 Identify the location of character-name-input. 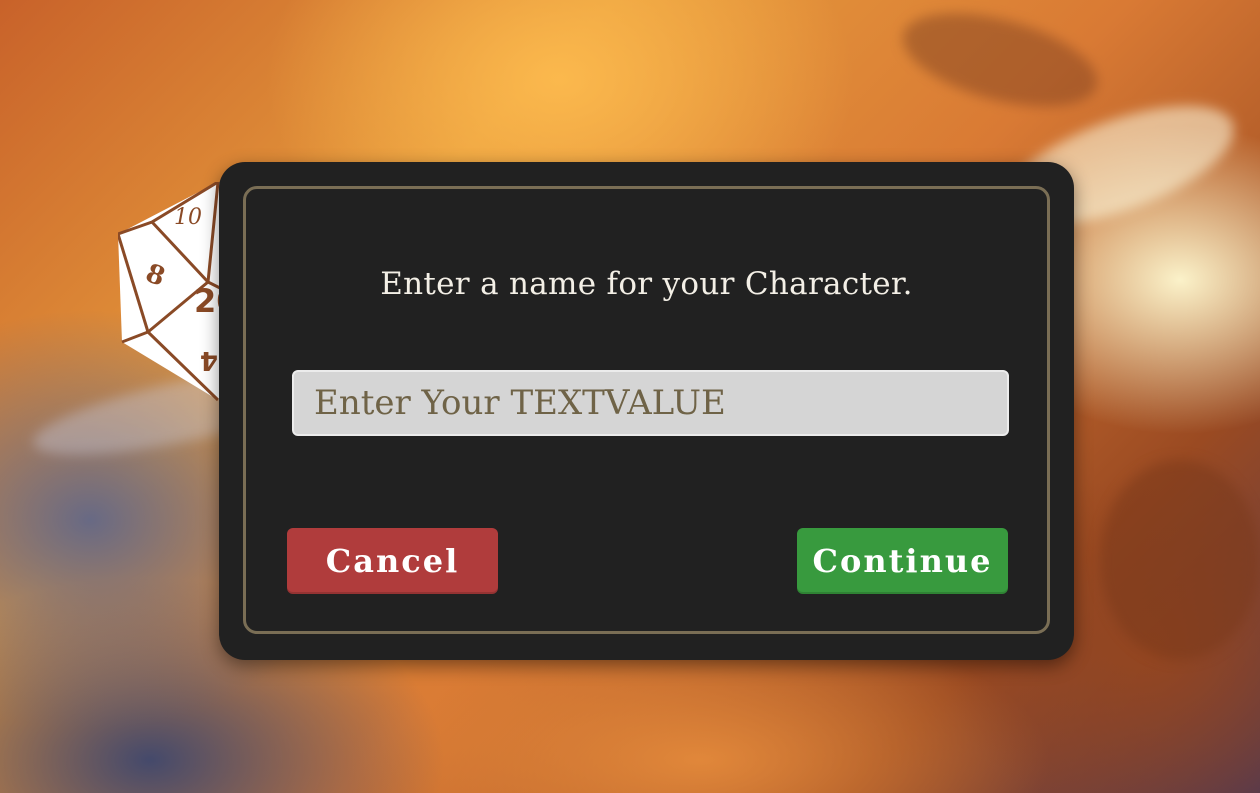
(650, 403).